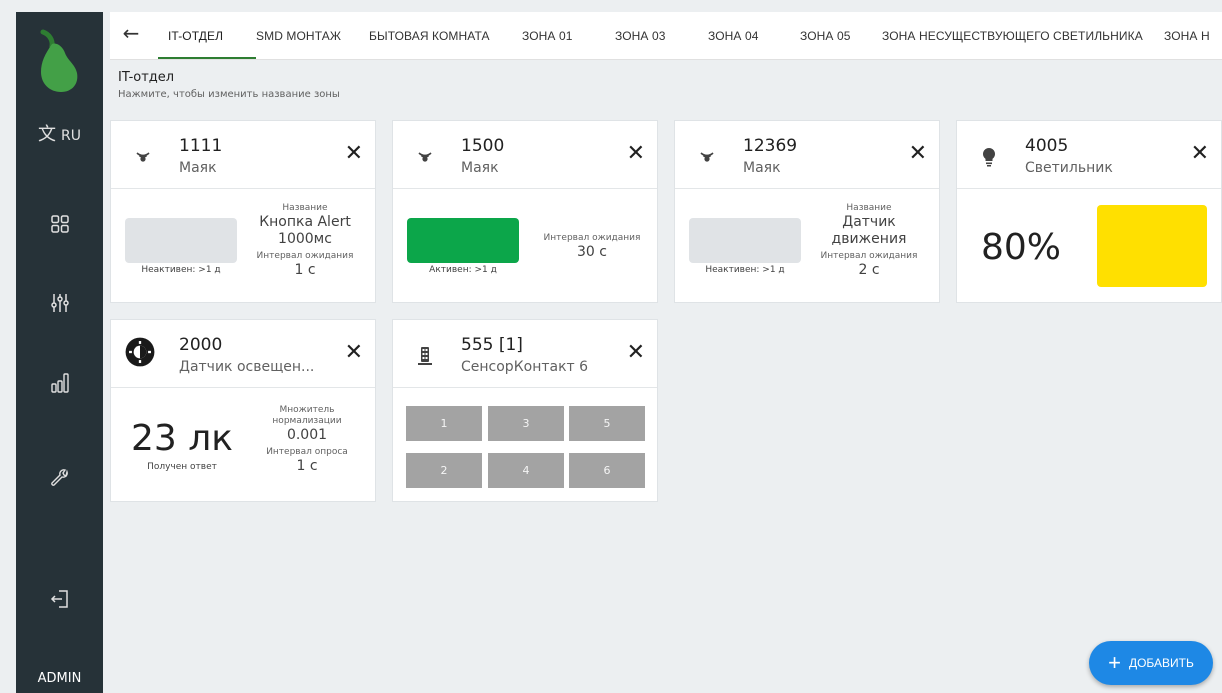 The image size is (1222, 693). What do you see at coordinates (307, 421) in the screenshot?
I see `multiplier-label-line2: нормализации` at bounding box center [307, 421].